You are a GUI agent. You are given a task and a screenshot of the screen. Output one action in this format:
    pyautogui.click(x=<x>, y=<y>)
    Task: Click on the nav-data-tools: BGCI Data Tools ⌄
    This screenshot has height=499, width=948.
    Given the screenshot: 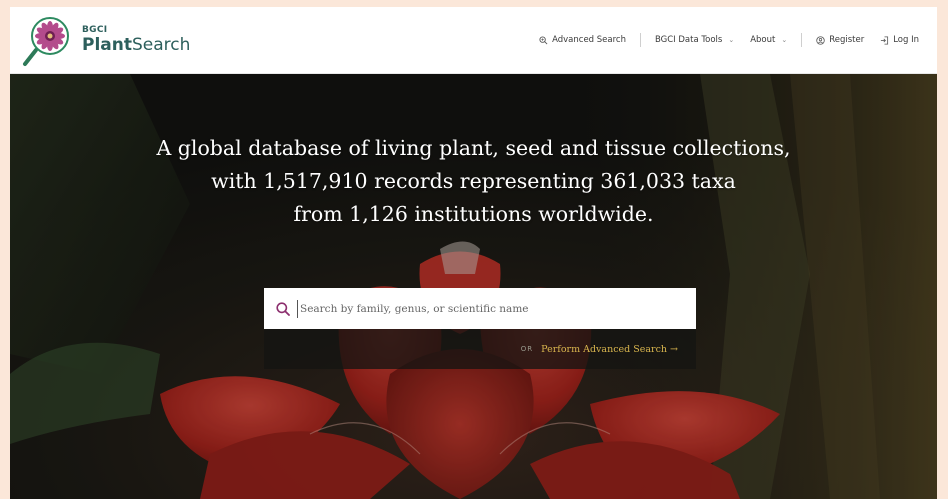 What is the action you would take?
    pyautogui.click(x=694, y=40)
    